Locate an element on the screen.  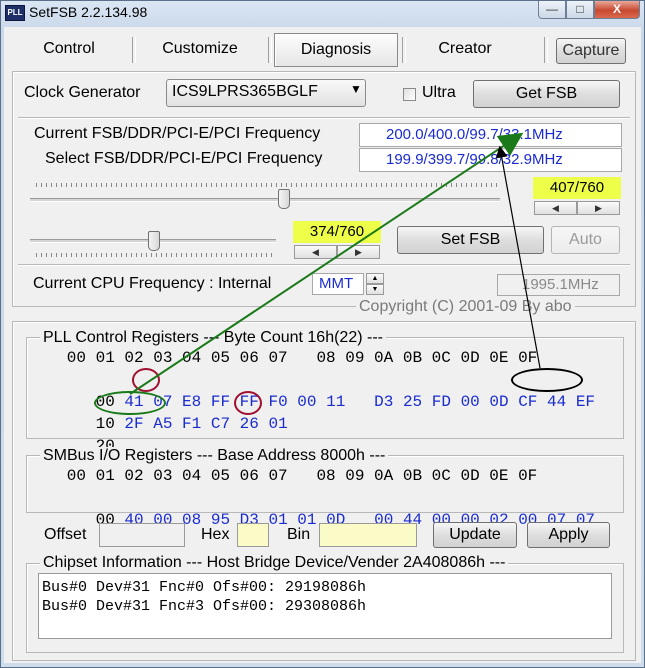
hex-label: Hex is located at coordinates (215, 534).